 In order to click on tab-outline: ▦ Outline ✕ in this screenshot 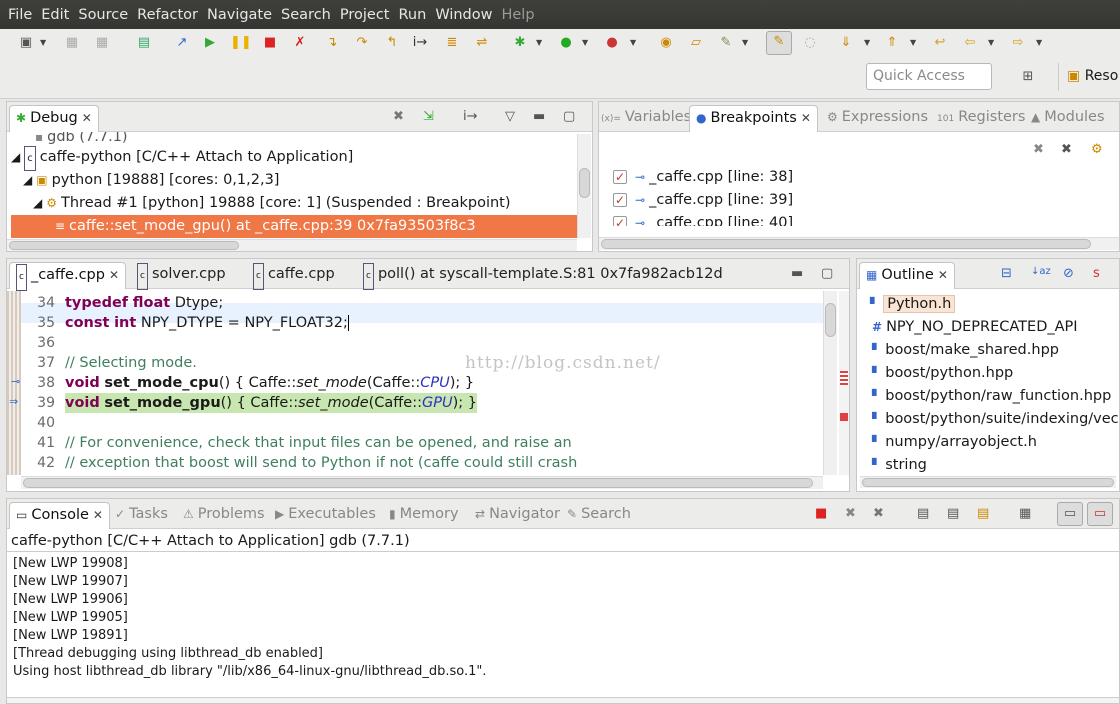, I will do `click(907, 275)`.